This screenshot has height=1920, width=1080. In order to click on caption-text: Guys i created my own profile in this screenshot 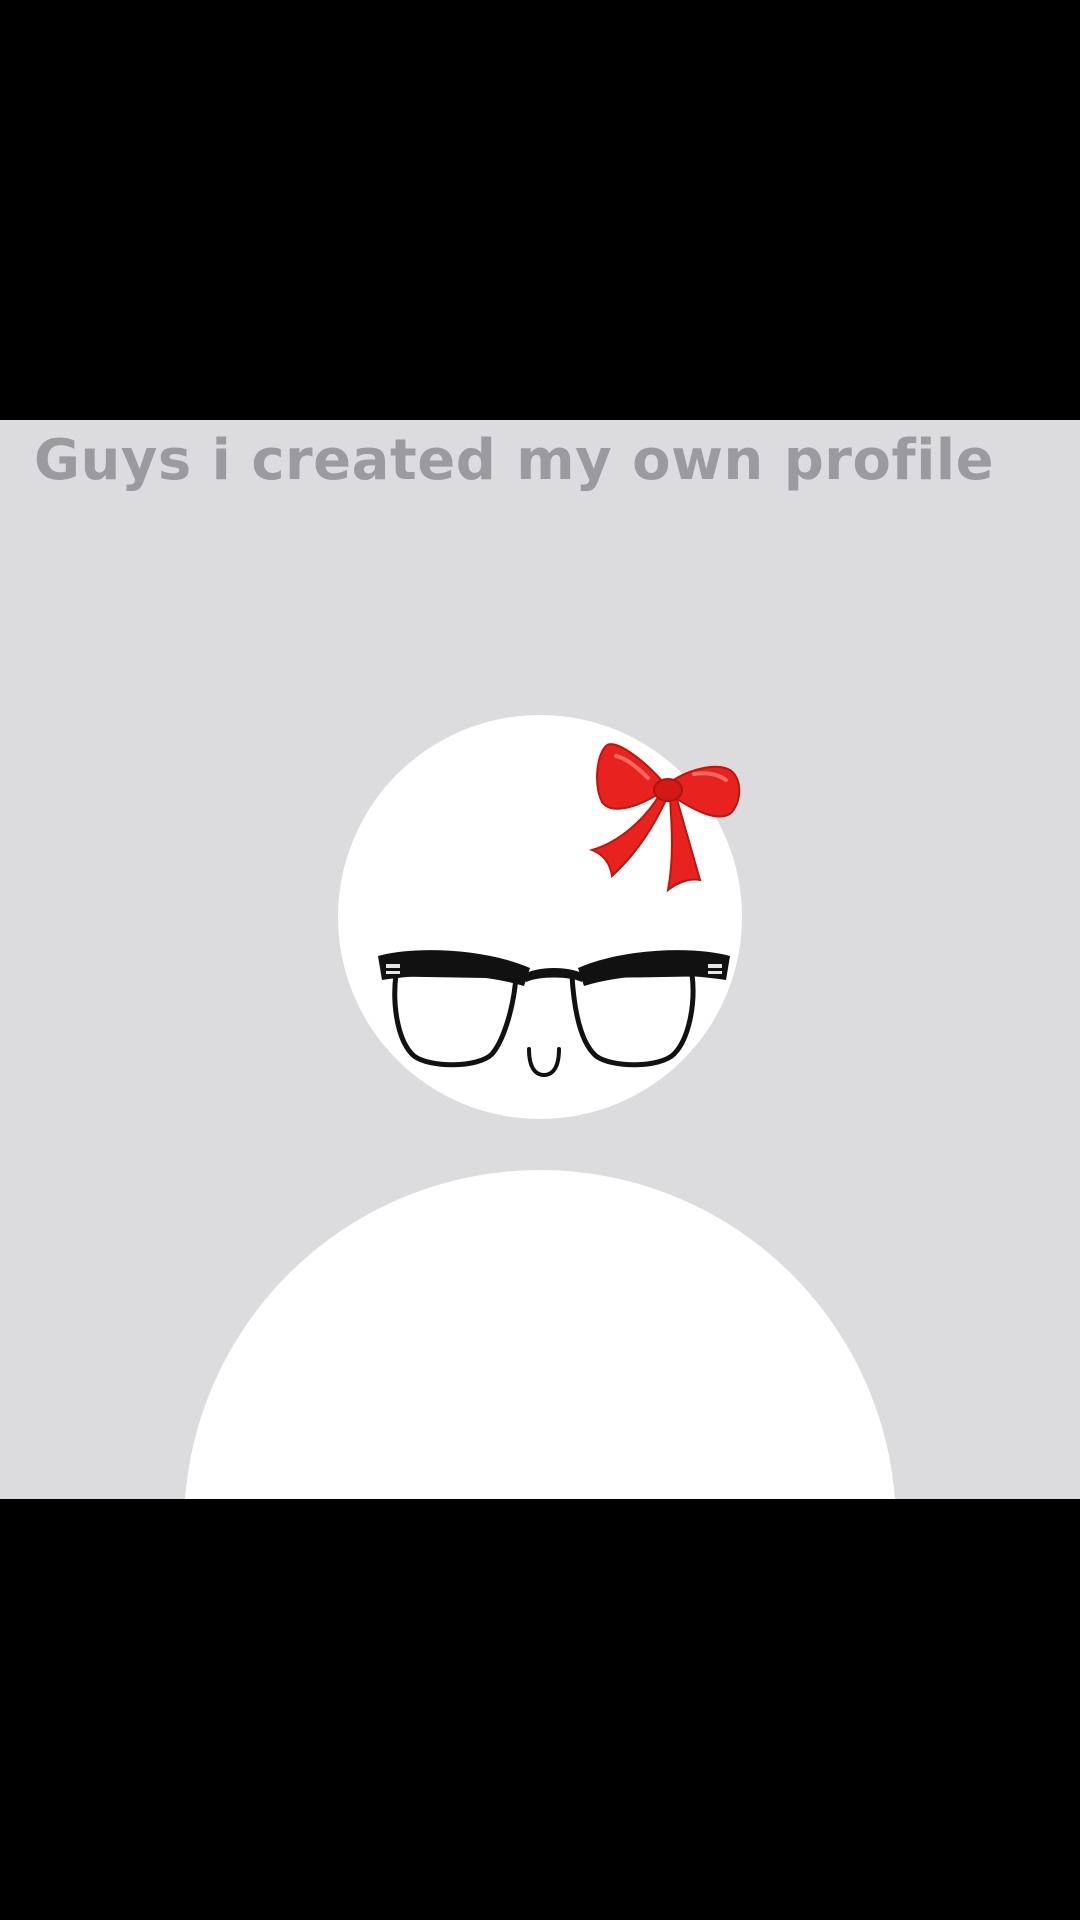, I will do `click(514, 460)`.